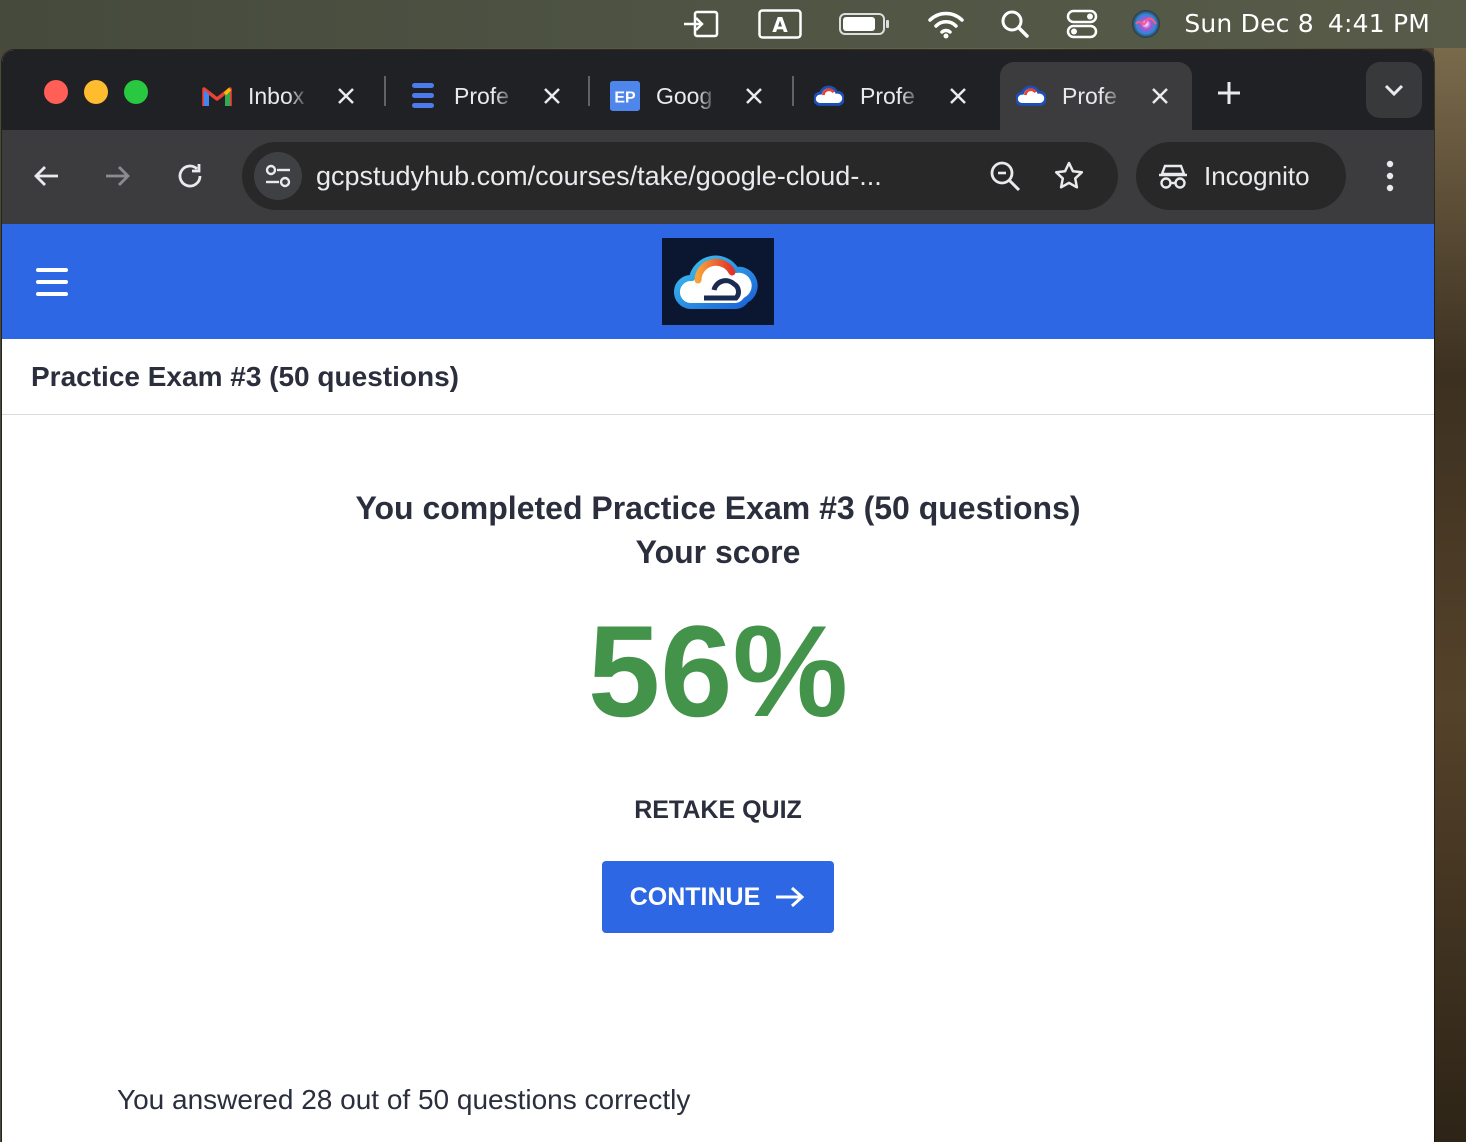 This screenshot has width=1466, height=1142. What do you see at coordinates (96, 92) in the screenshot?
I see `minimize-window-button` at bounding box center [96, 92].